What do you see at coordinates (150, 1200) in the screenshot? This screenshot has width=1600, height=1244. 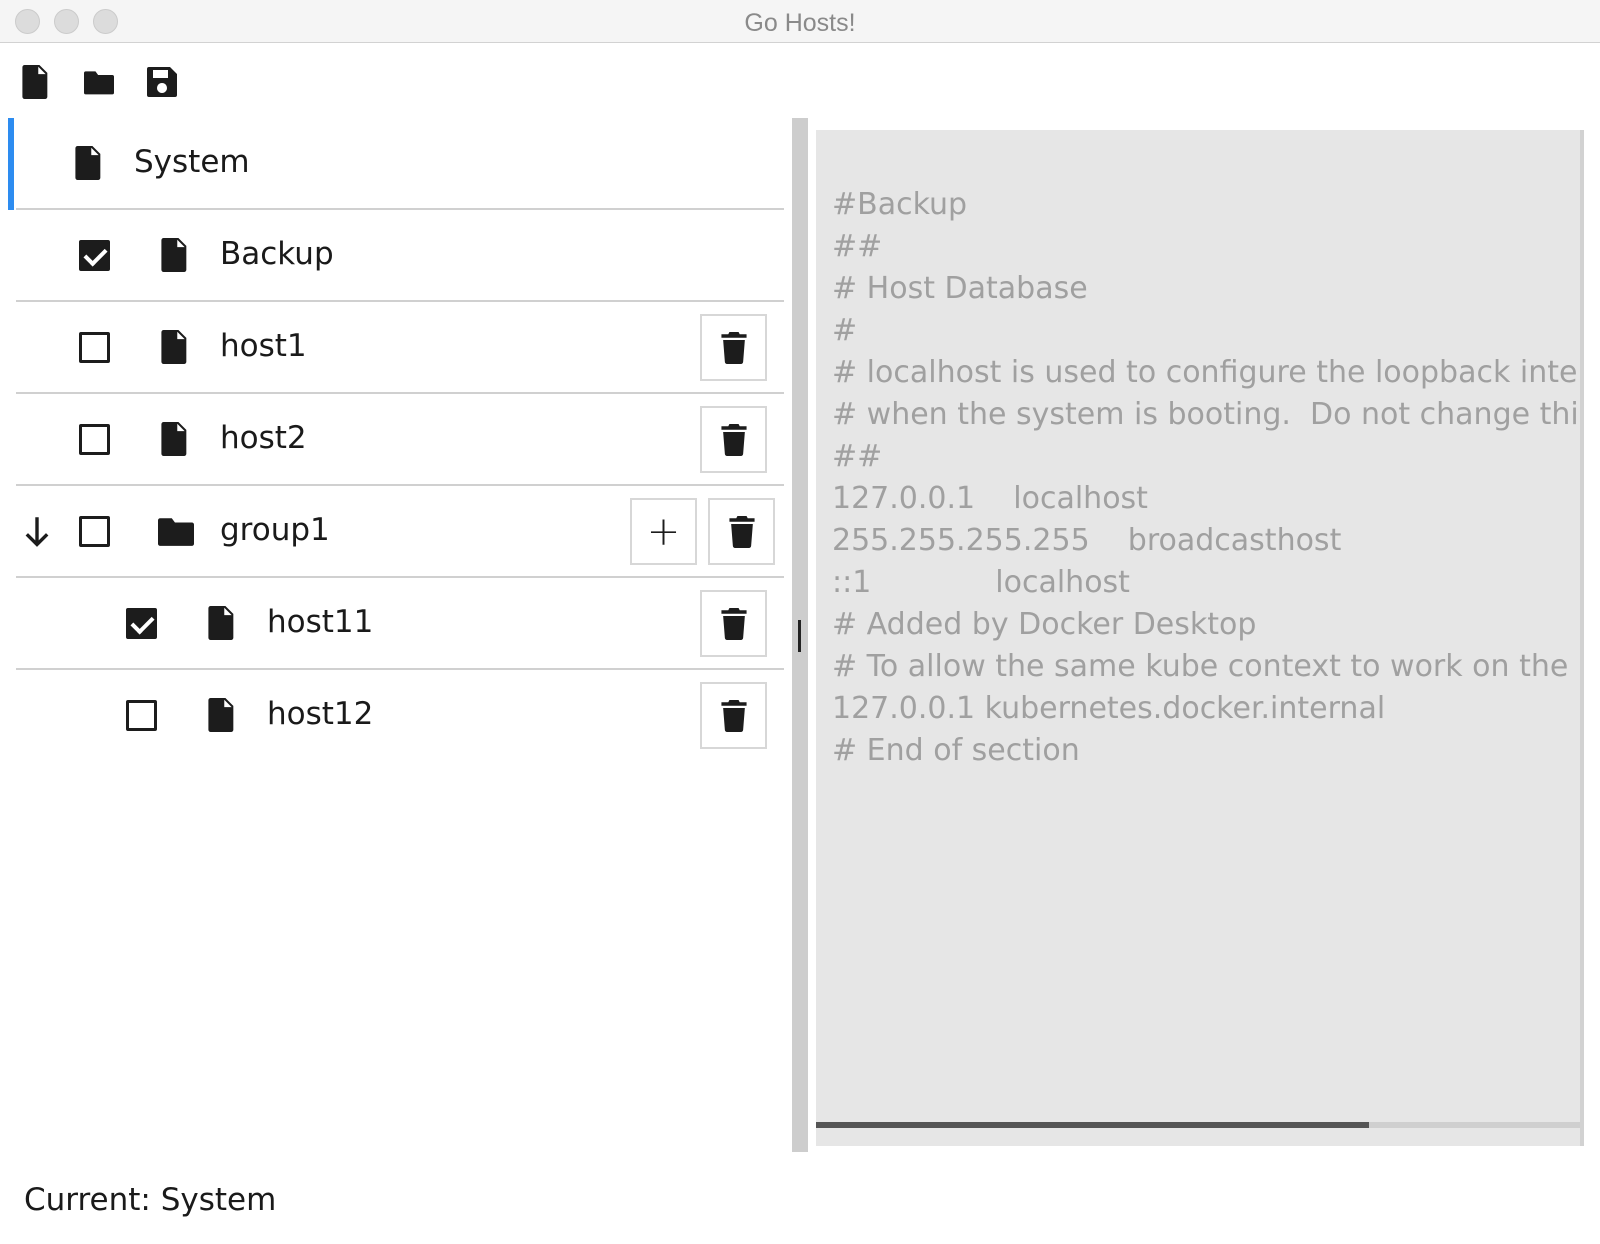 I see `status-current: Current: System` at bounding box center [150, 1200].